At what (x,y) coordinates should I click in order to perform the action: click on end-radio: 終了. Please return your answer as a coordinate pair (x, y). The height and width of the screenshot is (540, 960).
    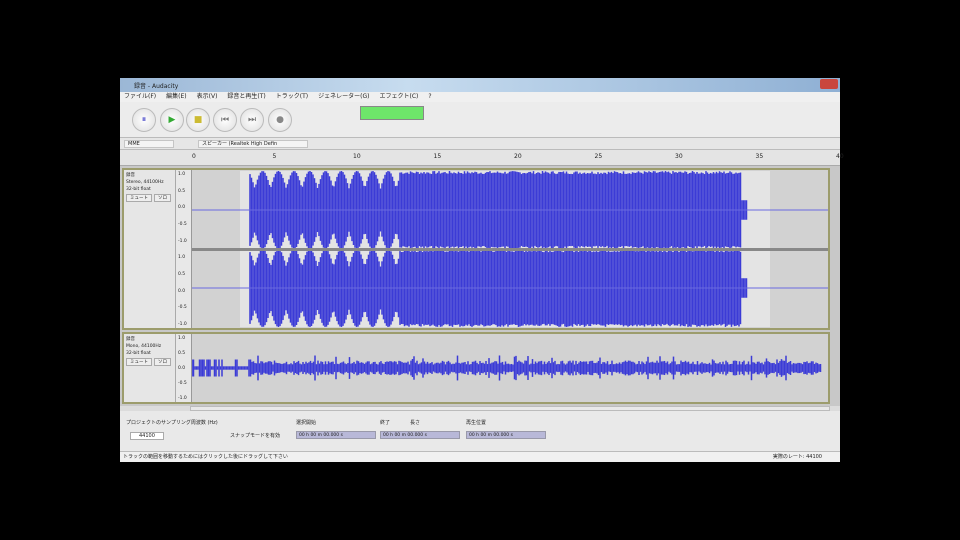
    Looking at the image, I should click on (385, 422).